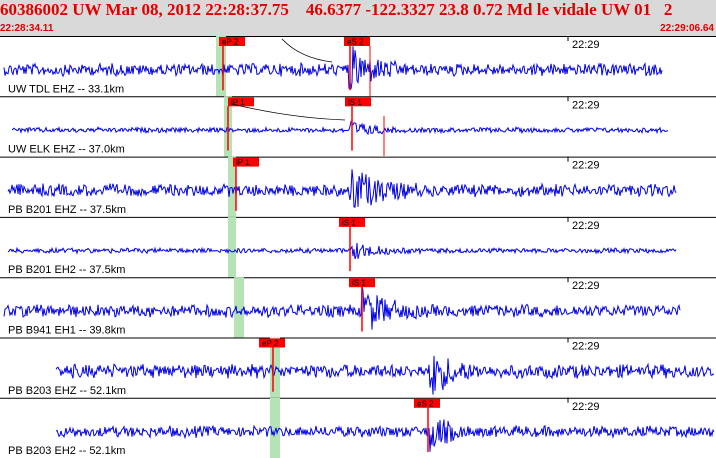 The height and width of the screenshot is (458, 716). What do you see at coordinates (66, 89) in the screenshot?
I see `channel-label: UW TDL EHZ -- 33.1km` at bounding box center [66, 89].